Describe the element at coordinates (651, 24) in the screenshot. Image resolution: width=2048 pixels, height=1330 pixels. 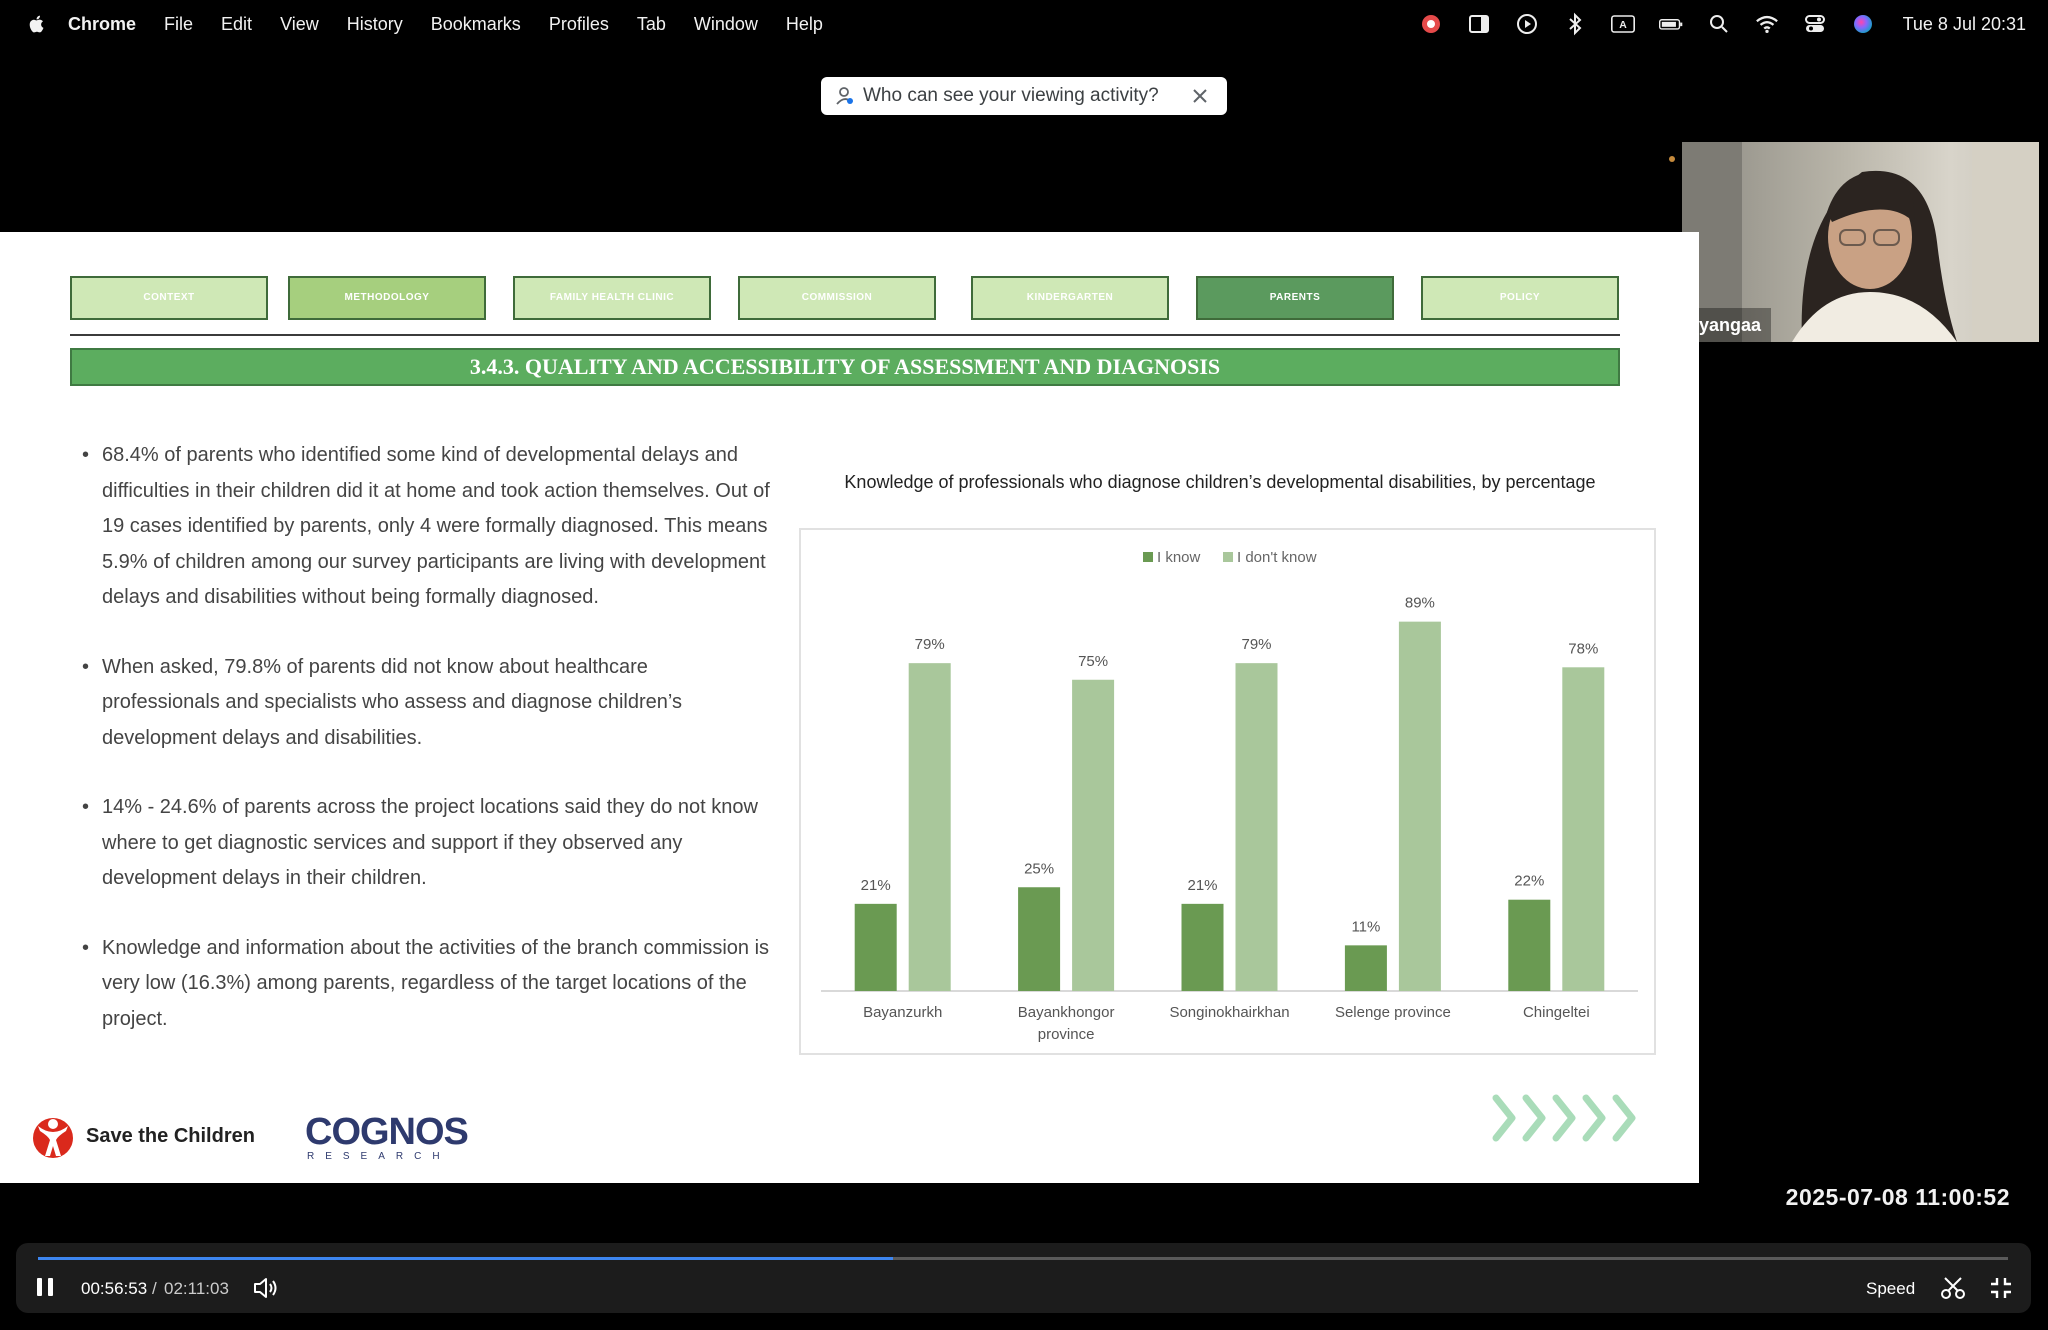
I see `menu-tab: Tab` at that location.